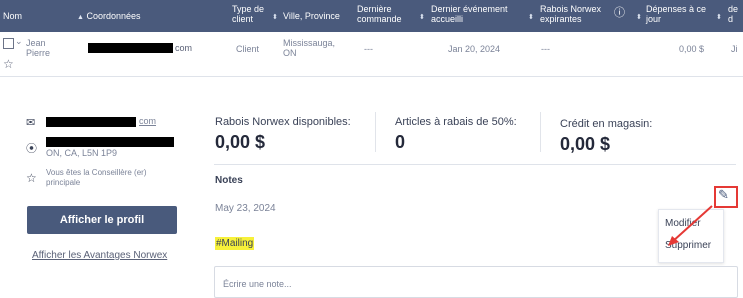 The image size is (743, 298). Describe the element at coordinates (99, 255) in the screenshot. I see `view-benefits-link: Afficher les Avantages Norwex` at that location.